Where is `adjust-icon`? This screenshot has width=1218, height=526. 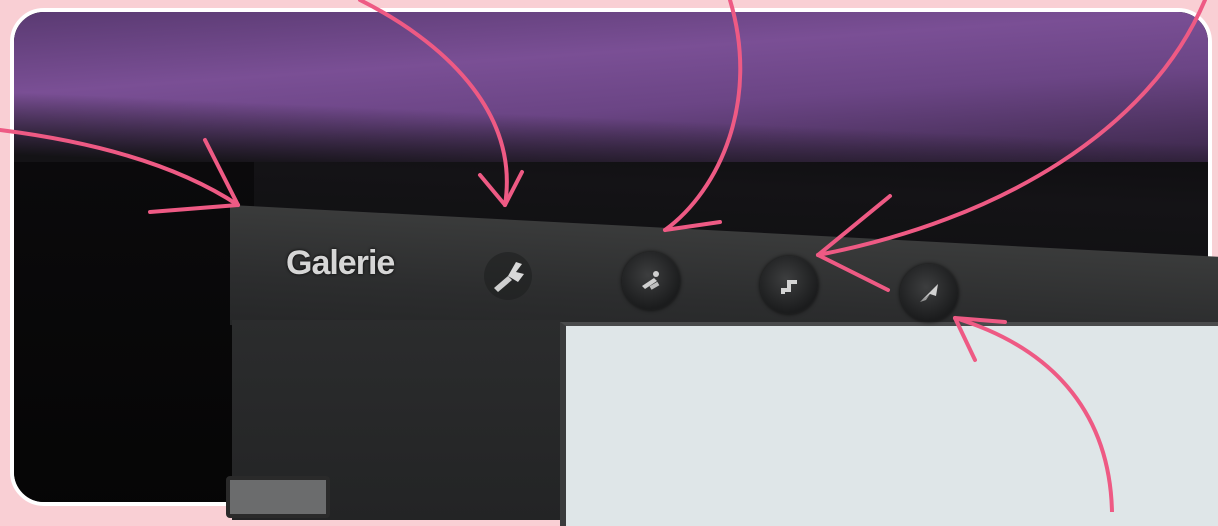 adjust-icon is located at coordinates (651, 281).